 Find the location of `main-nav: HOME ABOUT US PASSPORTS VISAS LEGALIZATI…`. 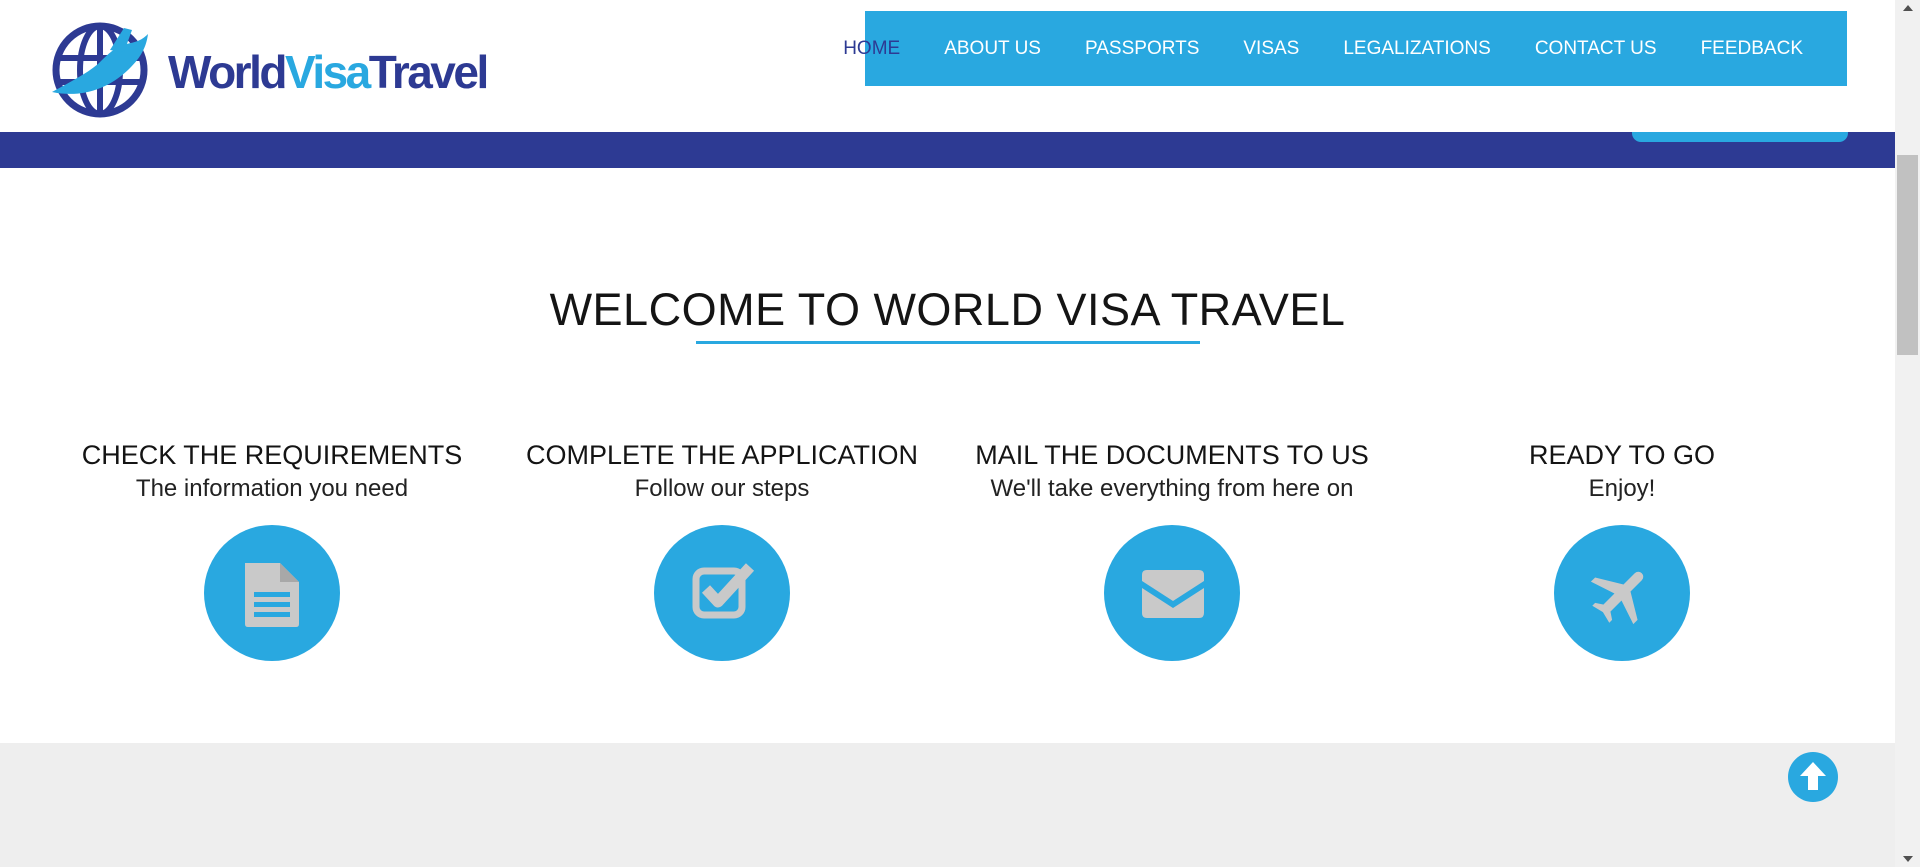

main-nav: HOME ABOUT US PASSPORTS VISAS LEGALIZATI… is located at coordinates (1345, 48).